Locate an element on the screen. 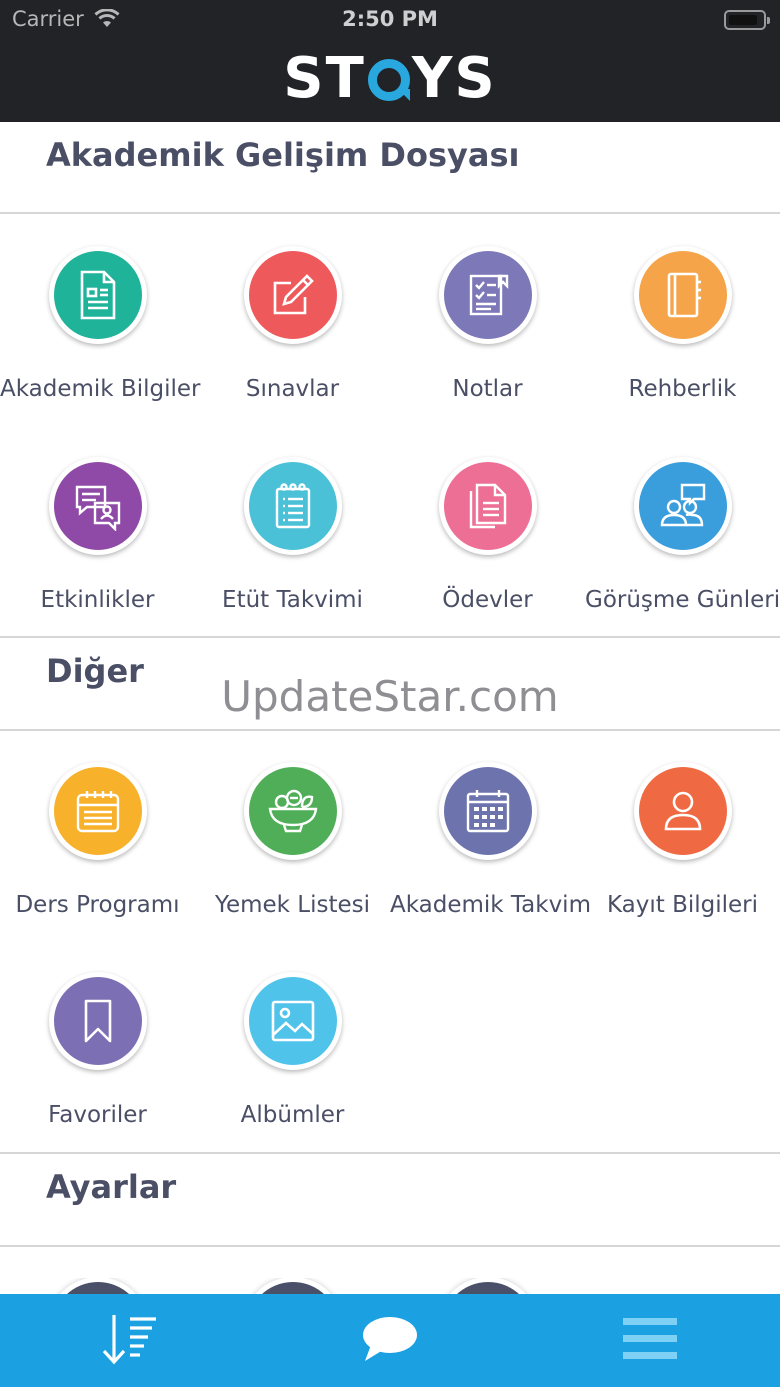 The height and width of the screenshot is (1387, 780). chat-icon is located at coordinates (390, 1341).